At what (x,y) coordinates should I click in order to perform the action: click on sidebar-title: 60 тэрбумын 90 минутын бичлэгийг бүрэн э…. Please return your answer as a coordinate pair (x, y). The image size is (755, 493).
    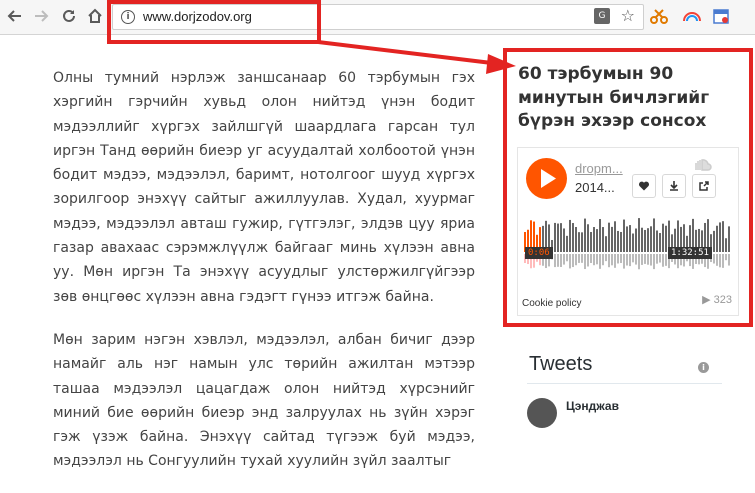
    Looking at the image, I should click on (614, 97).